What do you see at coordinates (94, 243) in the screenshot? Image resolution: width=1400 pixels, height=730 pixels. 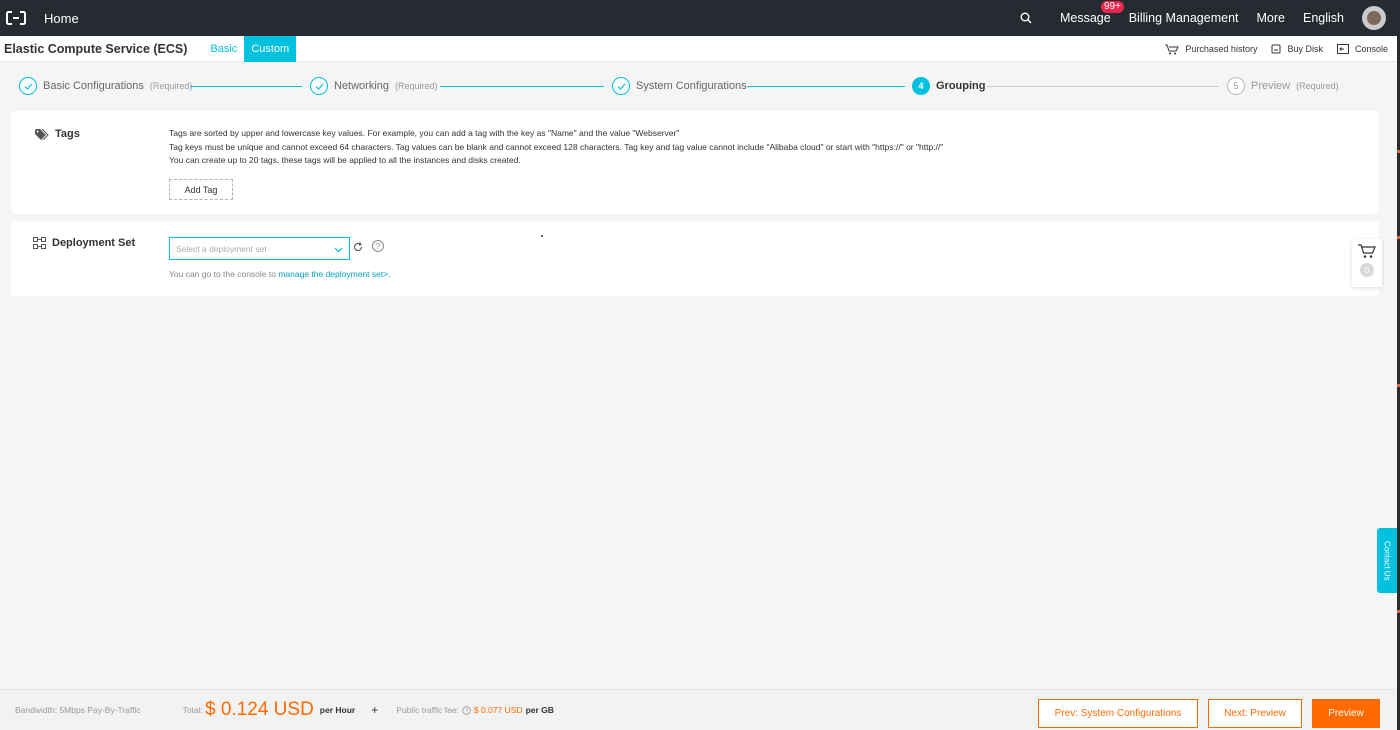 I see `deployment-set-title-label: Deployment Set` at bounding box center [94, 243].